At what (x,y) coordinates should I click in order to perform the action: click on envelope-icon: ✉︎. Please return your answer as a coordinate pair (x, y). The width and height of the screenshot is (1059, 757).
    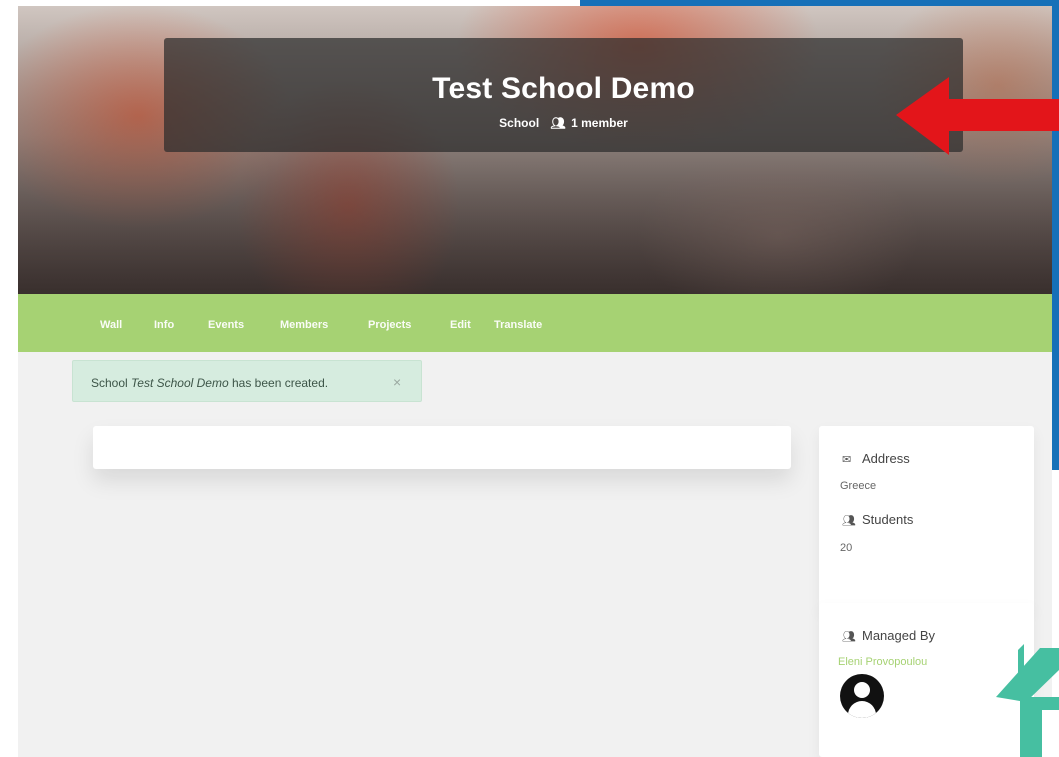
    Looking at the image, I should click on (847, 460).